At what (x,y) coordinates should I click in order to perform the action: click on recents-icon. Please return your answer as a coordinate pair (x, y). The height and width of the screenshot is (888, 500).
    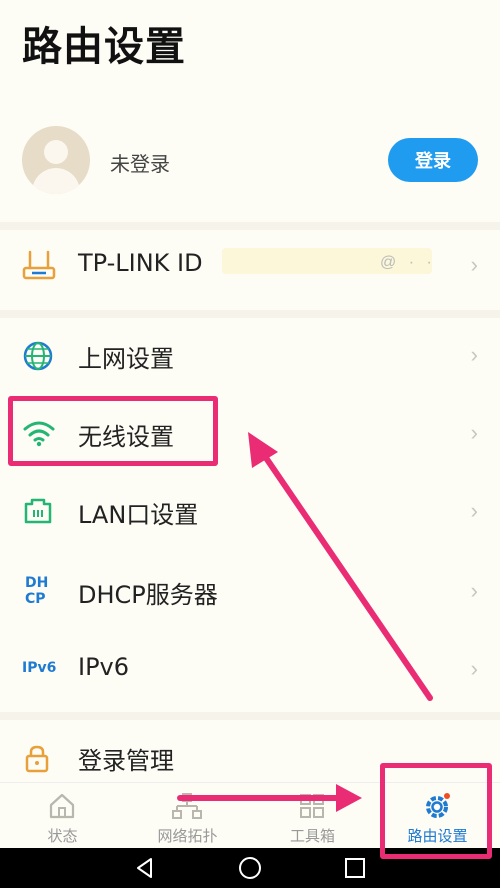
    Looking at the image, I should click on (355, 868).